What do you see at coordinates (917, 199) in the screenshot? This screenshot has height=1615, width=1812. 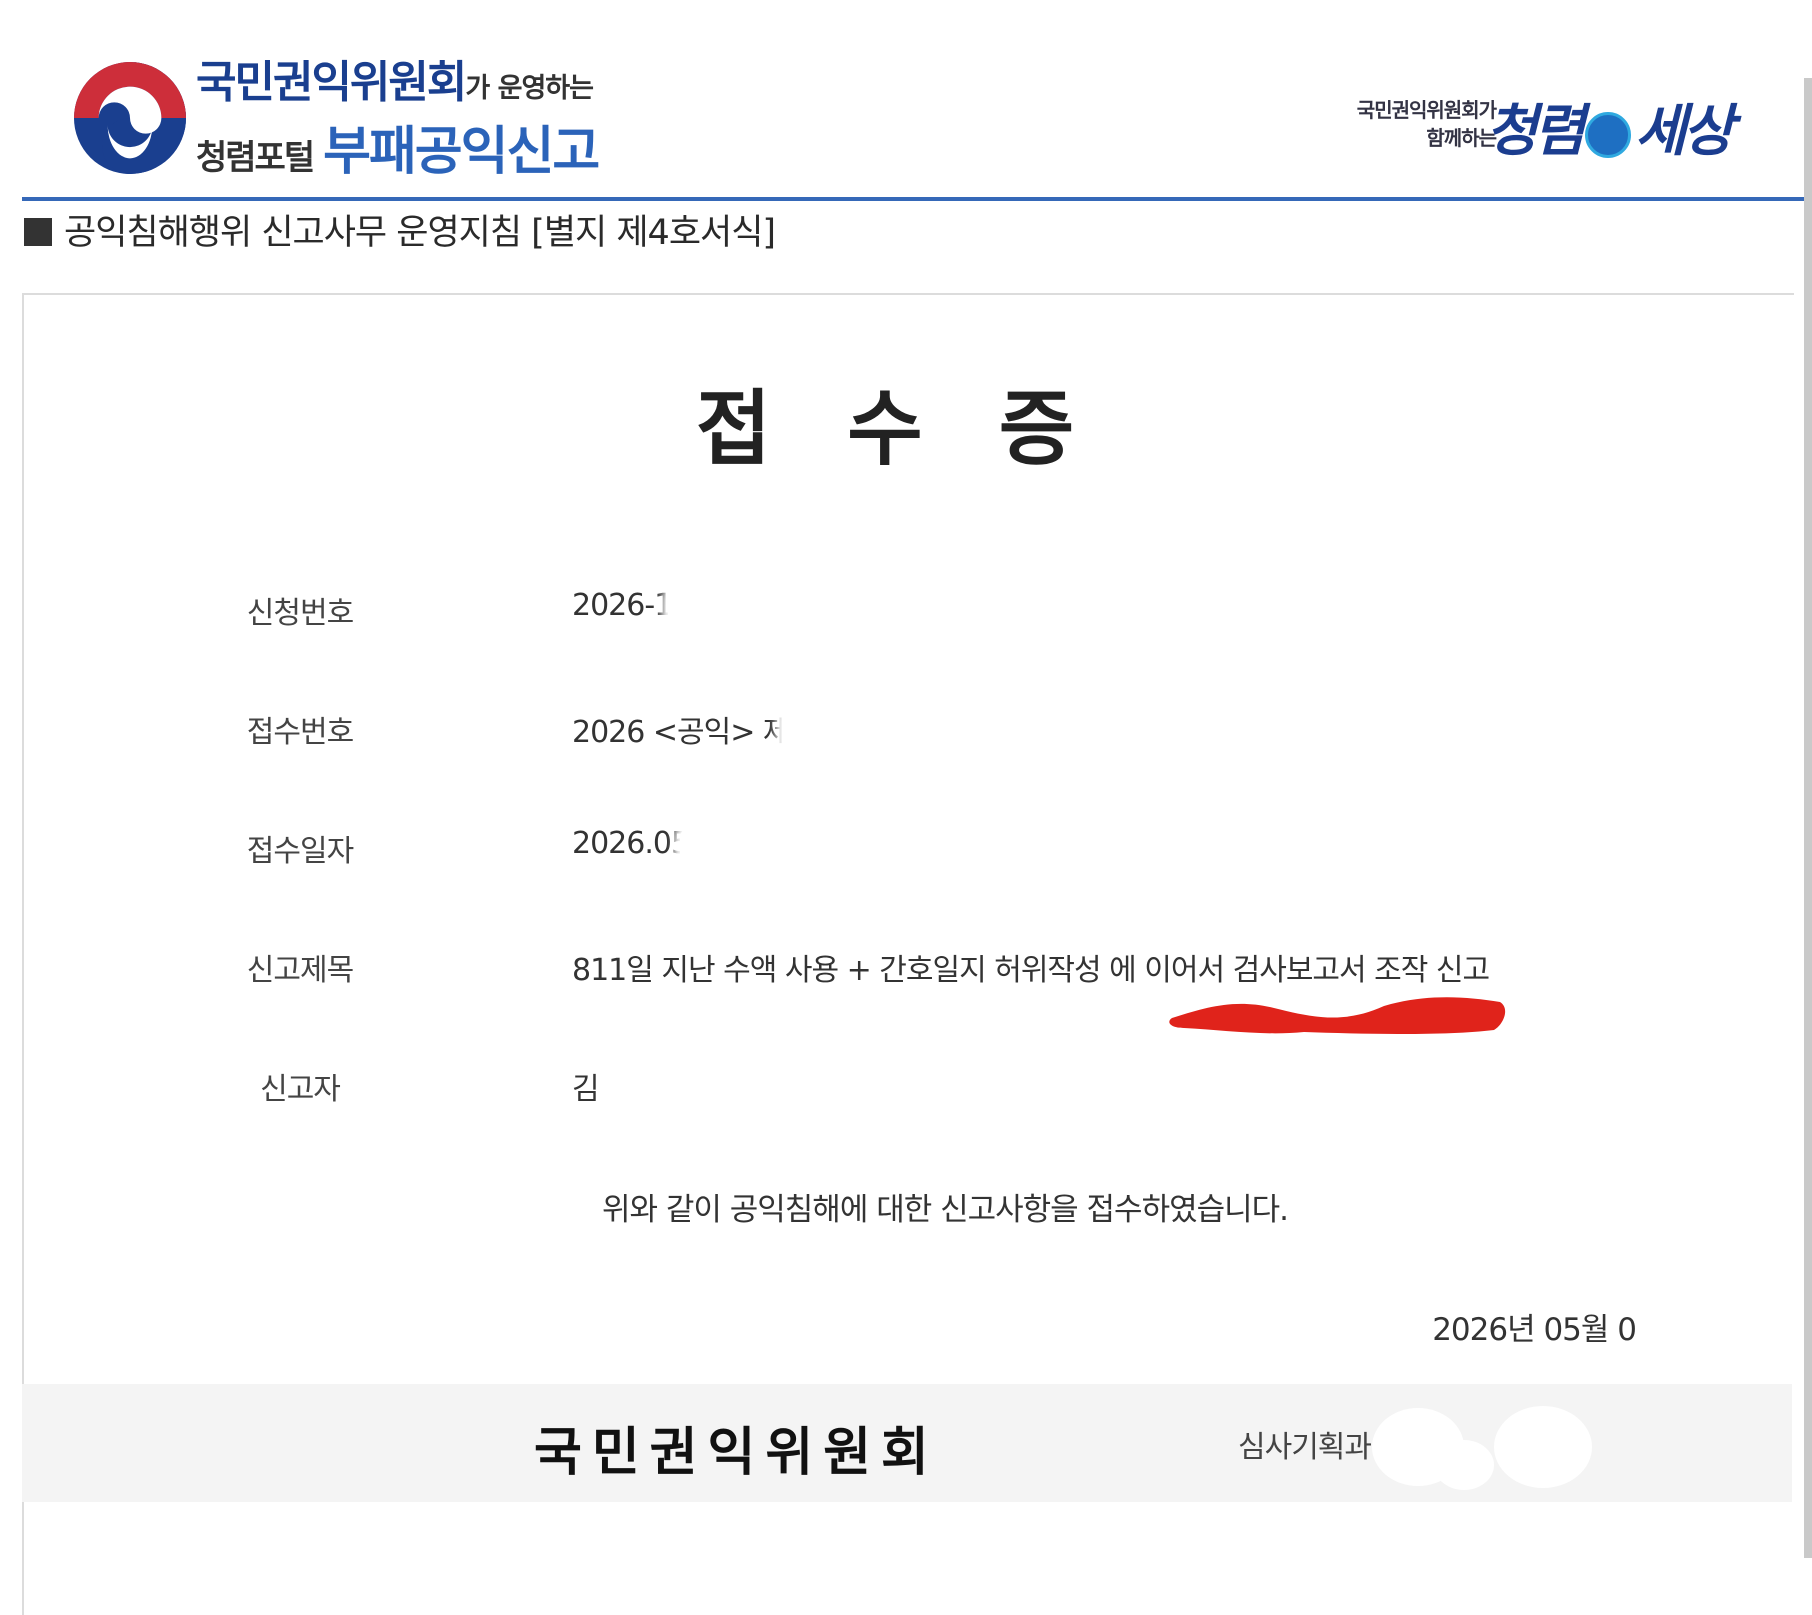 I see `header-divider` at bounding box center [917, 199].